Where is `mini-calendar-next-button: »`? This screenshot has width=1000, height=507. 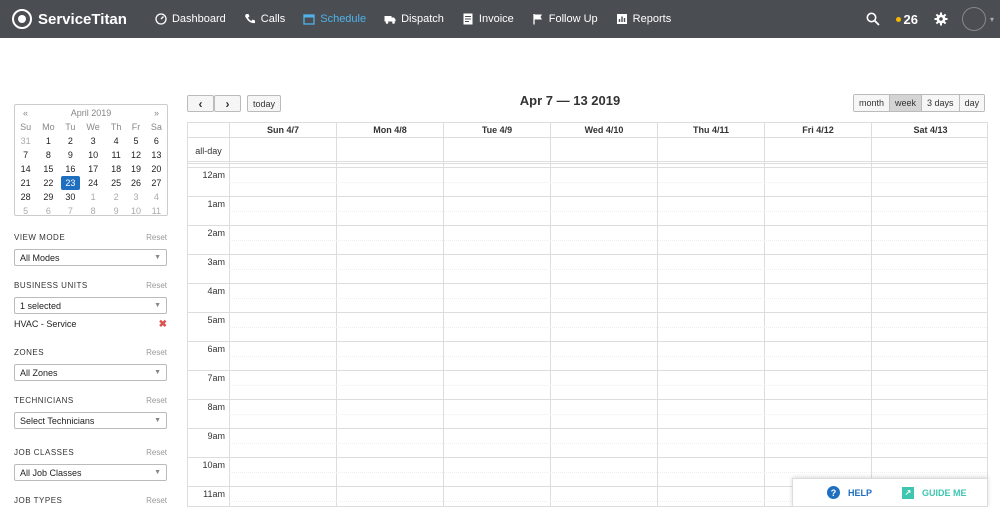
mini-calendar-next-button: » is located at coordinates (156, 114).